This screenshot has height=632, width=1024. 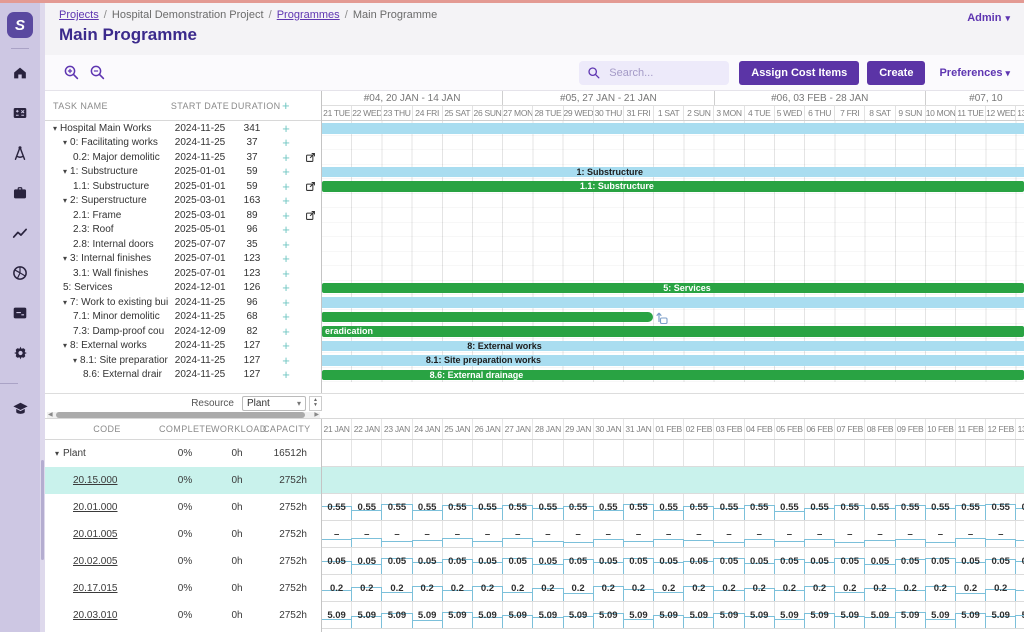 What do you see at coordinates (183, 415) in the screenshot?
I see `horizontal-scrollbar: ◀ ▶` at bounding box center [183, 415].